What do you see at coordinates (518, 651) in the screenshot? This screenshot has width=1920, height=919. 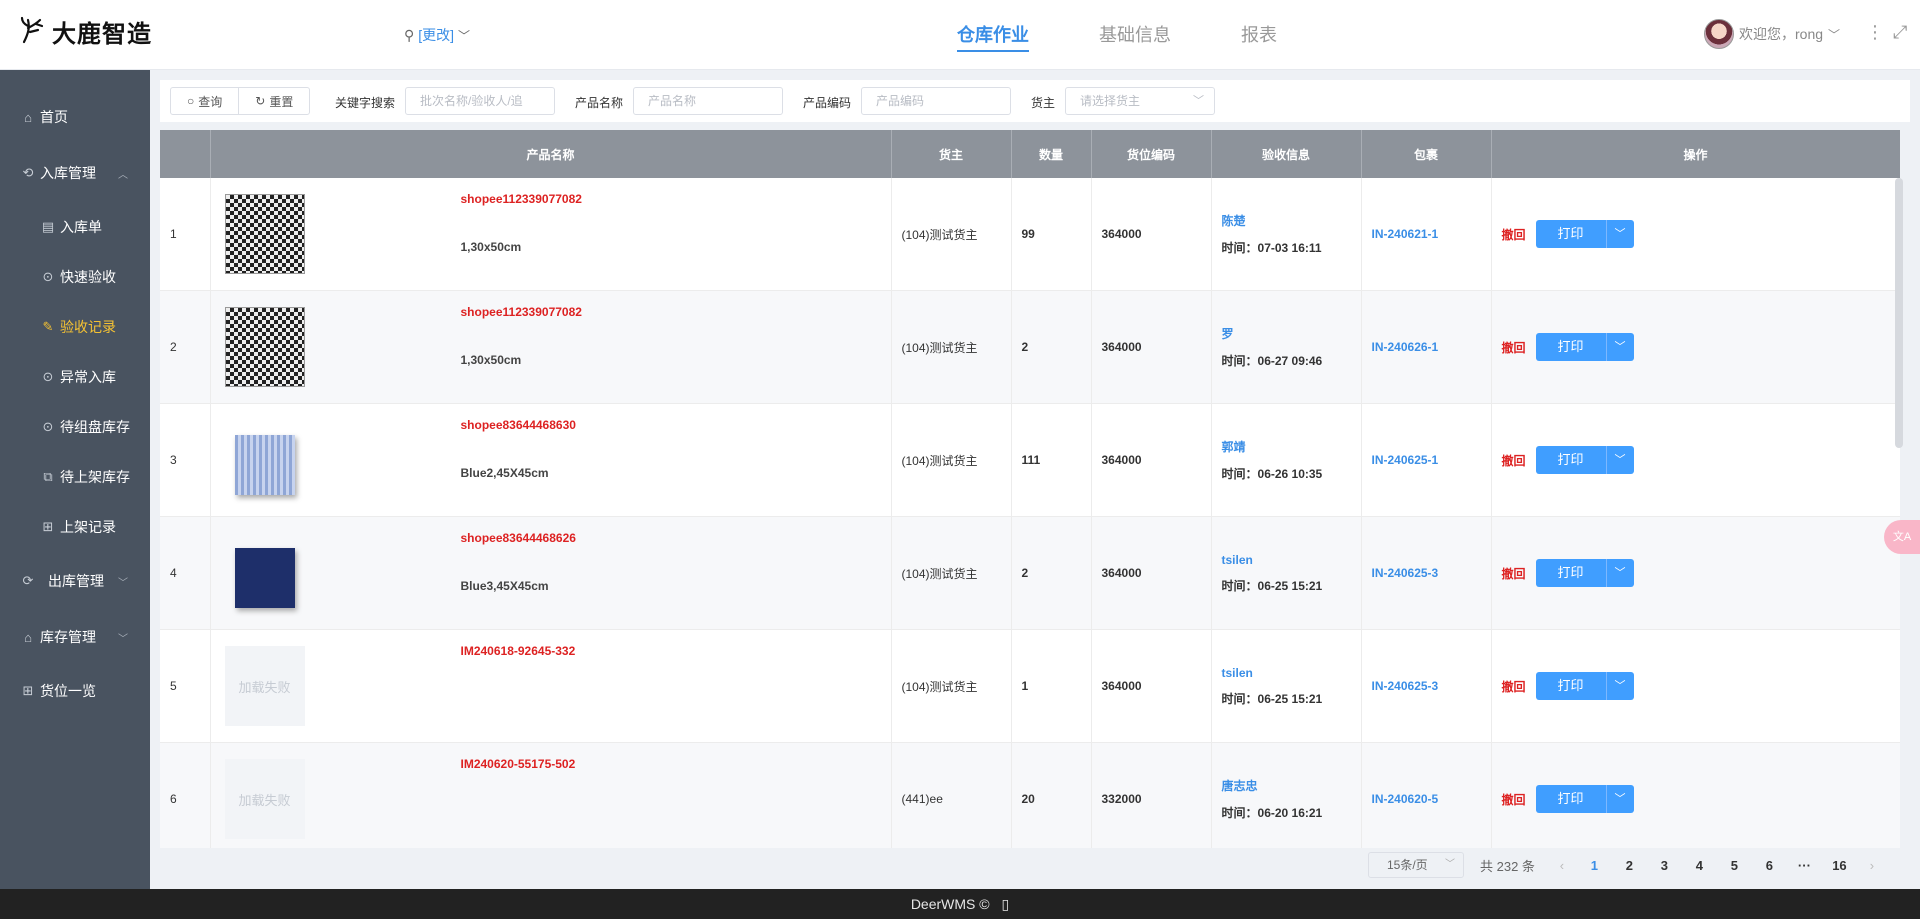 I see `product-code: IM240618-92645-332` at bounding box center [518, 651].